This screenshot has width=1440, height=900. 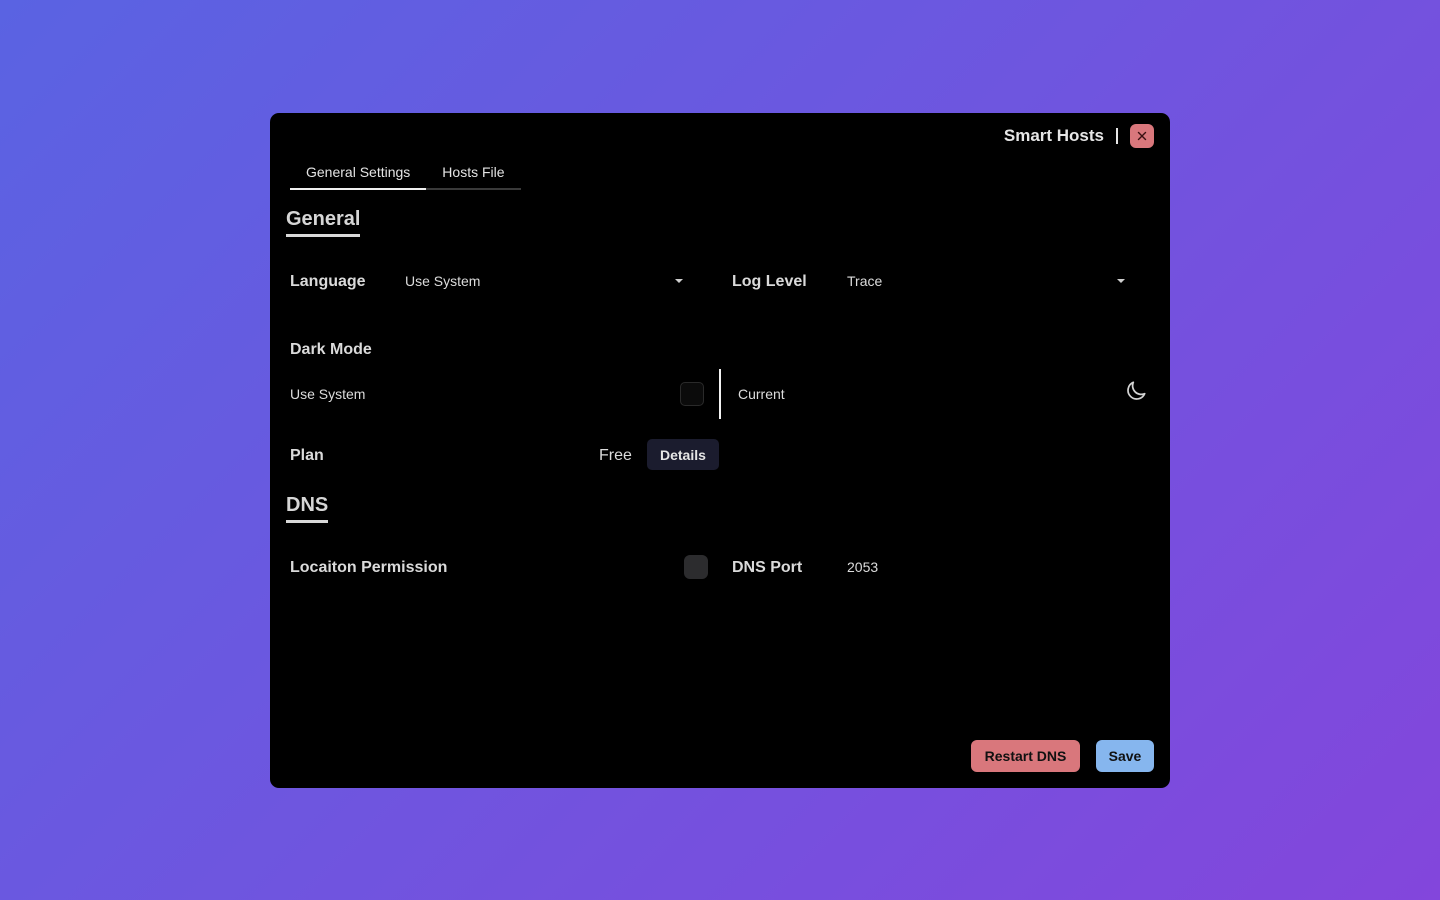 What do you see at coordinates (1117, 136) in the screenshot?
I see `title-separator` at bounding box center [1117, 136].